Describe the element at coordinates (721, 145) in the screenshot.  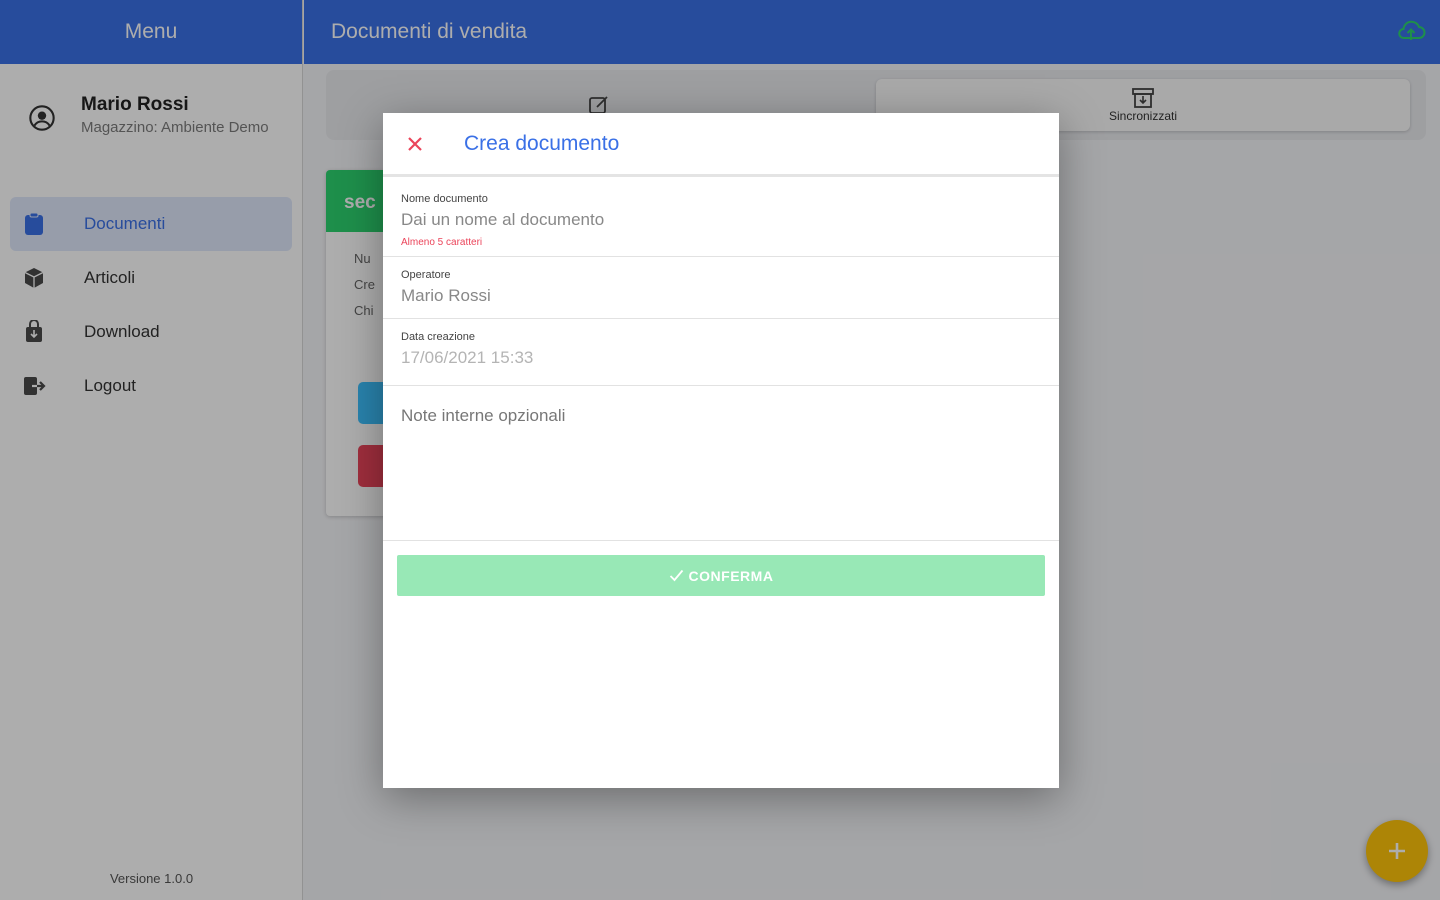
I see `modal-header: Crea documento` at that location.